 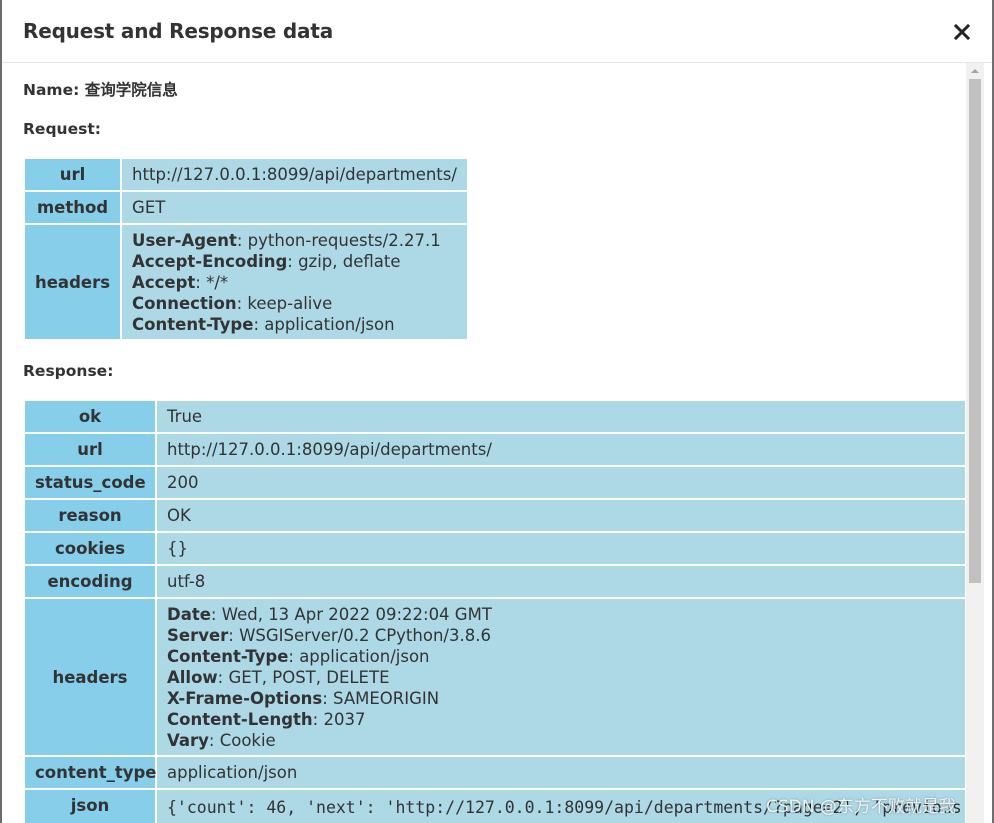 I want to click on triangle-up-icon, so click(x=975, y=71).